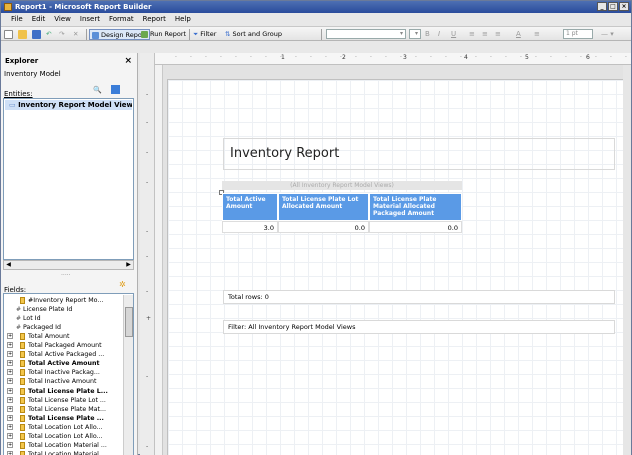 This screenshot has width=632, height=455. What do you see at coordinates (518, 34) in the screenshot?
I see `font-color-button: A` at bounding box center [518, 34].